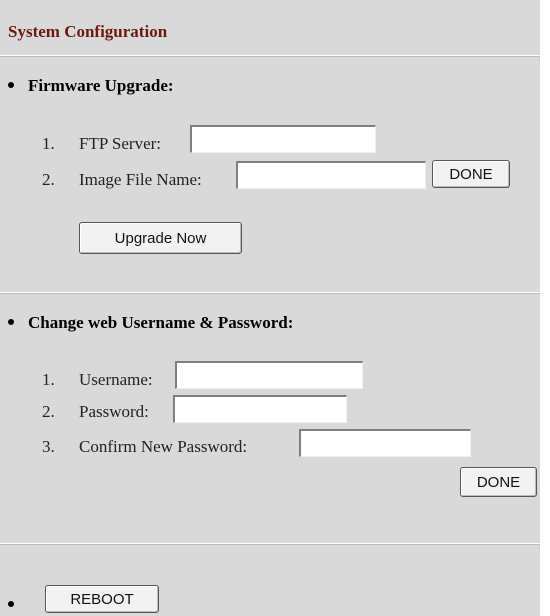  What do you see at coordinates (140, 179) in the screenshot?
I see `image-file-label: Image File Name:` at bounding box center [140, 179].